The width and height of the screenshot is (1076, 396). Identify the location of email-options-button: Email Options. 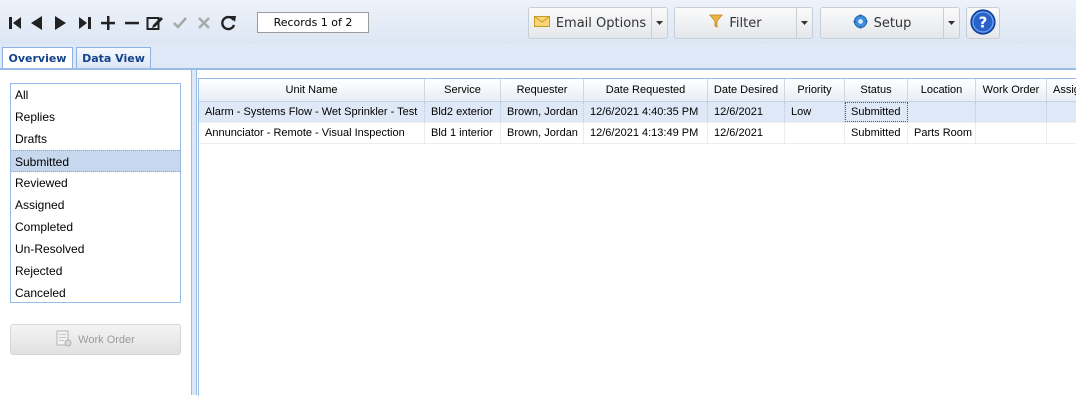
(598, 23).